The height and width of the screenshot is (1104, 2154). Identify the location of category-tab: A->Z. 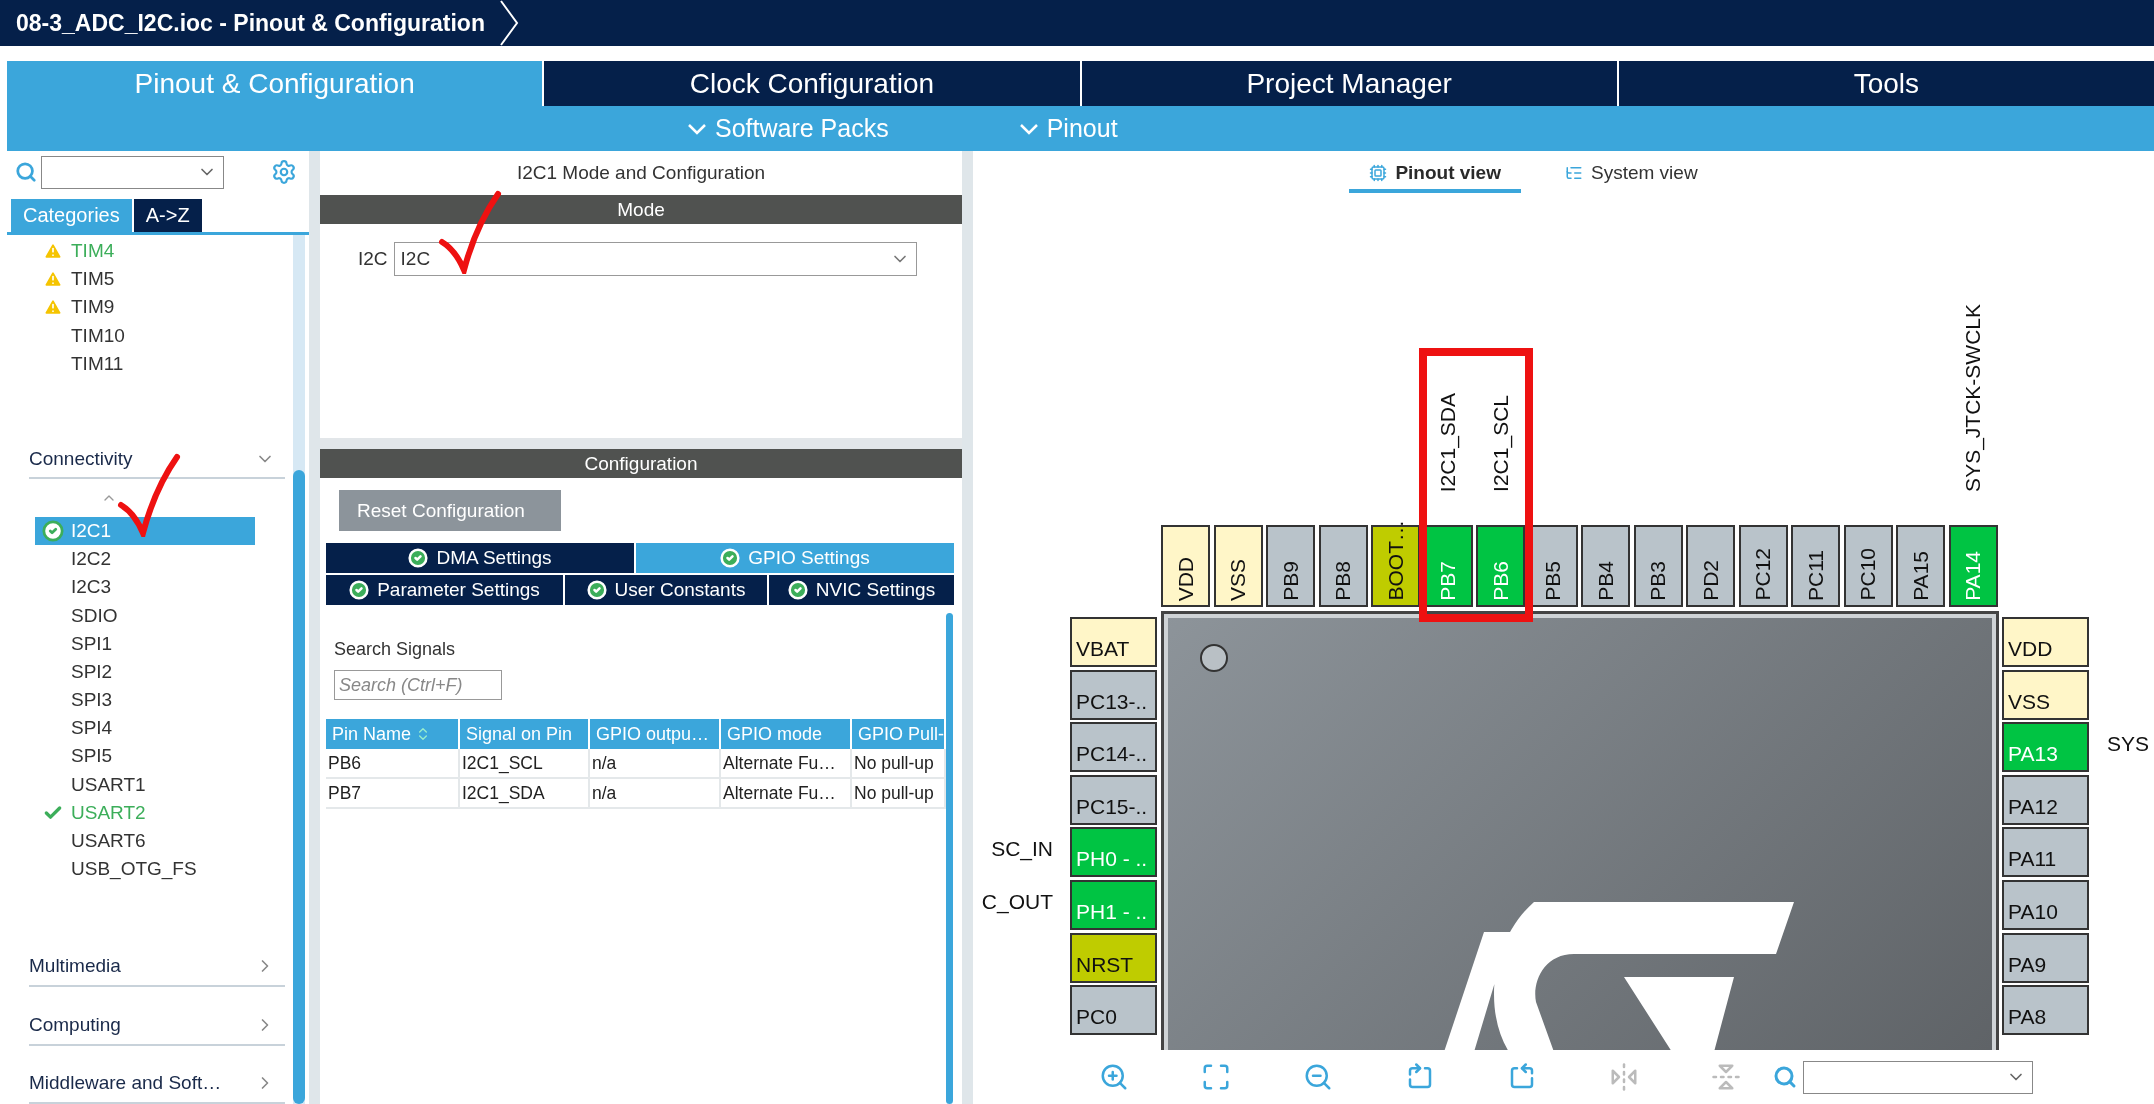
(167, 215).